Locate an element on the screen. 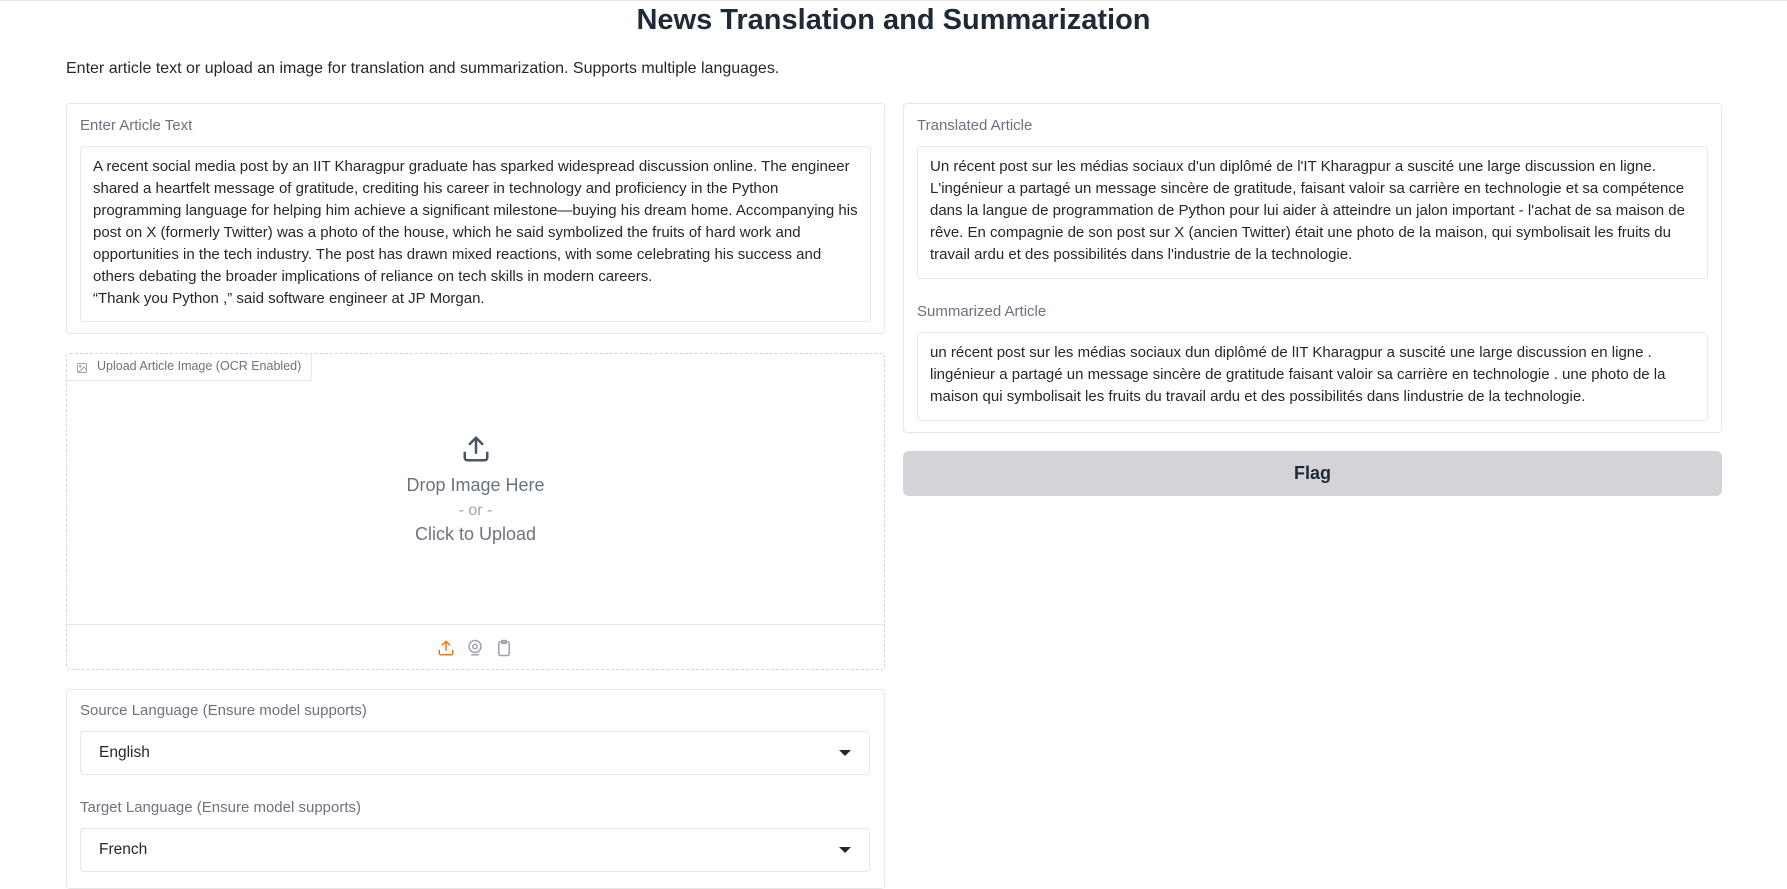  webcam-source-button is located at coordinates (475, 648).